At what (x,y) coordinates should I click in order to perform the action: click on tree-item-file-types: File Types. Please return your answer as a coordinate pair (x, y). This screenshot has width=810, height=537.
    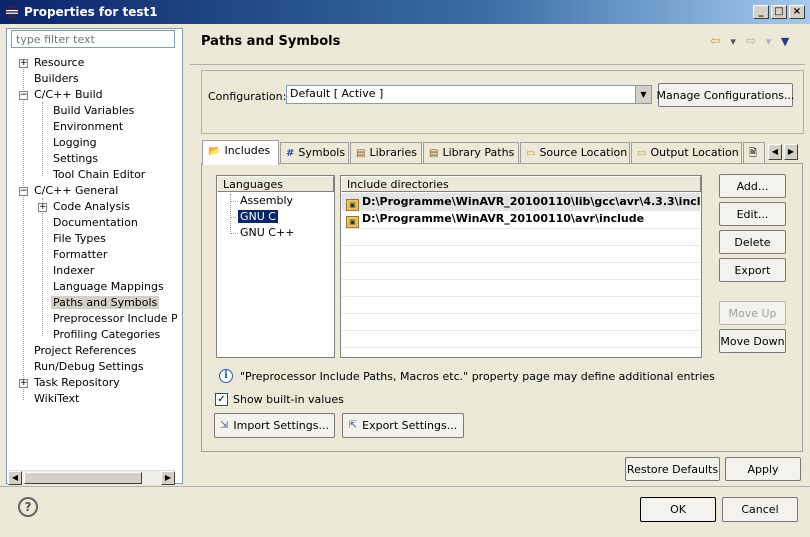
    Looking at the image, I should click on (79, 239).